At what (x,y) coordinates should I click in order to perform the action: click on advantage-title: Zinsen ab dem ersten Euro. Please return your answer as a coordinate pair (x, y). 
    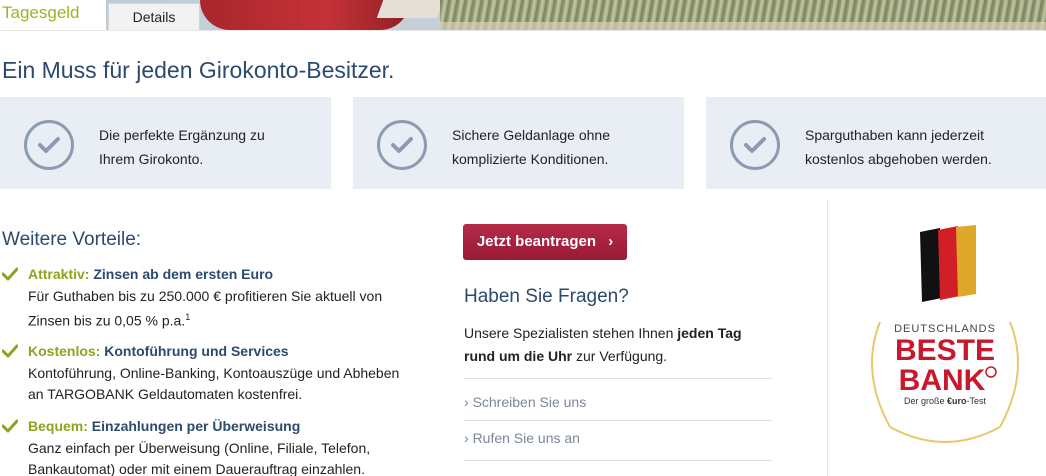
    Looking at the image, I should click on (183, 274).